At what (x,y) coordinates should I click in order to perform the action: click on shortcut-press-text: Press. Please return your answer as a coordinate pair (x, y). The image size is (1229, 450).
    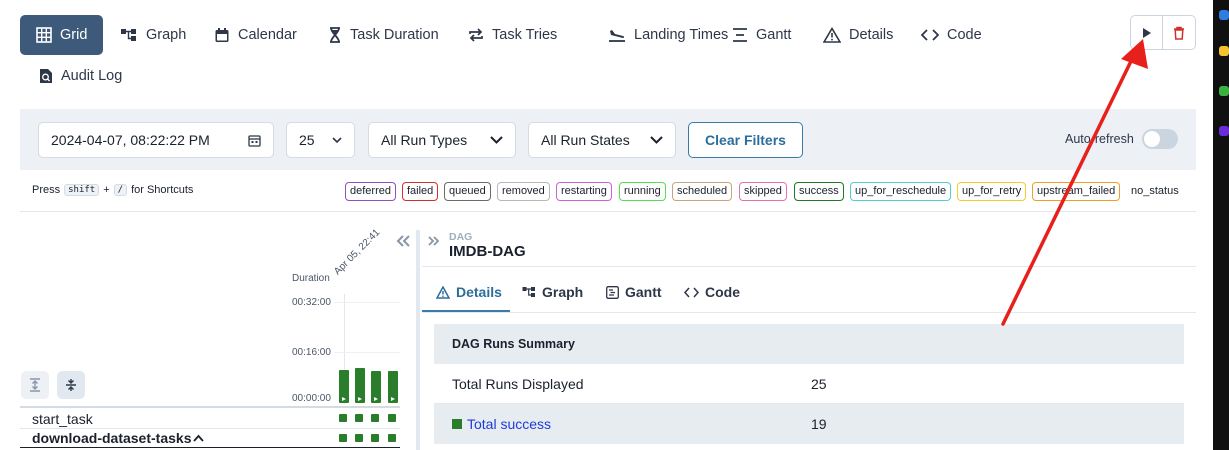
    Looking at the image, I should click on (46, 190).